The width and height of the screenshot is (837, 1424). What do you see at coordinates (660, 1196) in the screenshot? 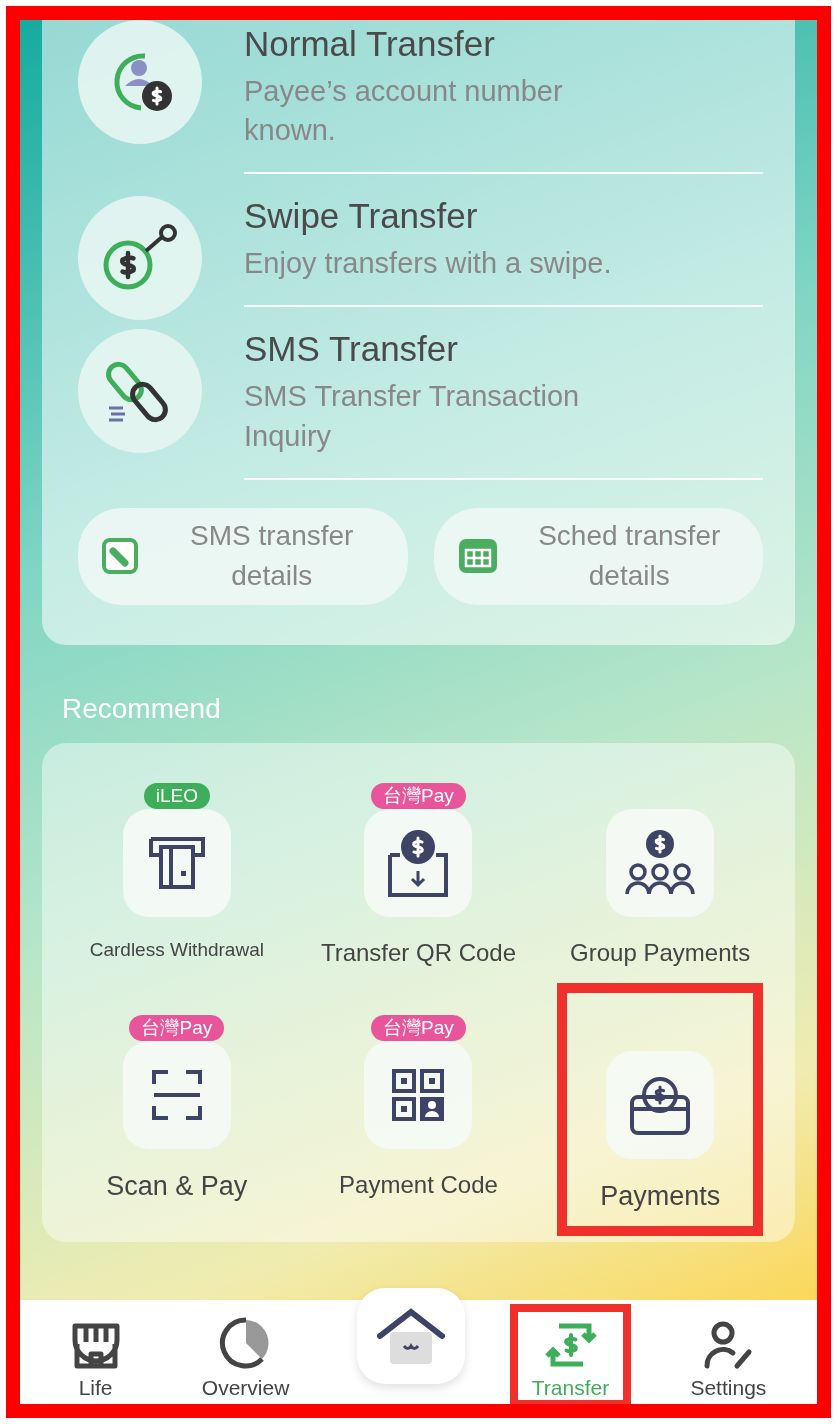
I see `shortcut-label: Payments` at bounding box center [660, 1196].